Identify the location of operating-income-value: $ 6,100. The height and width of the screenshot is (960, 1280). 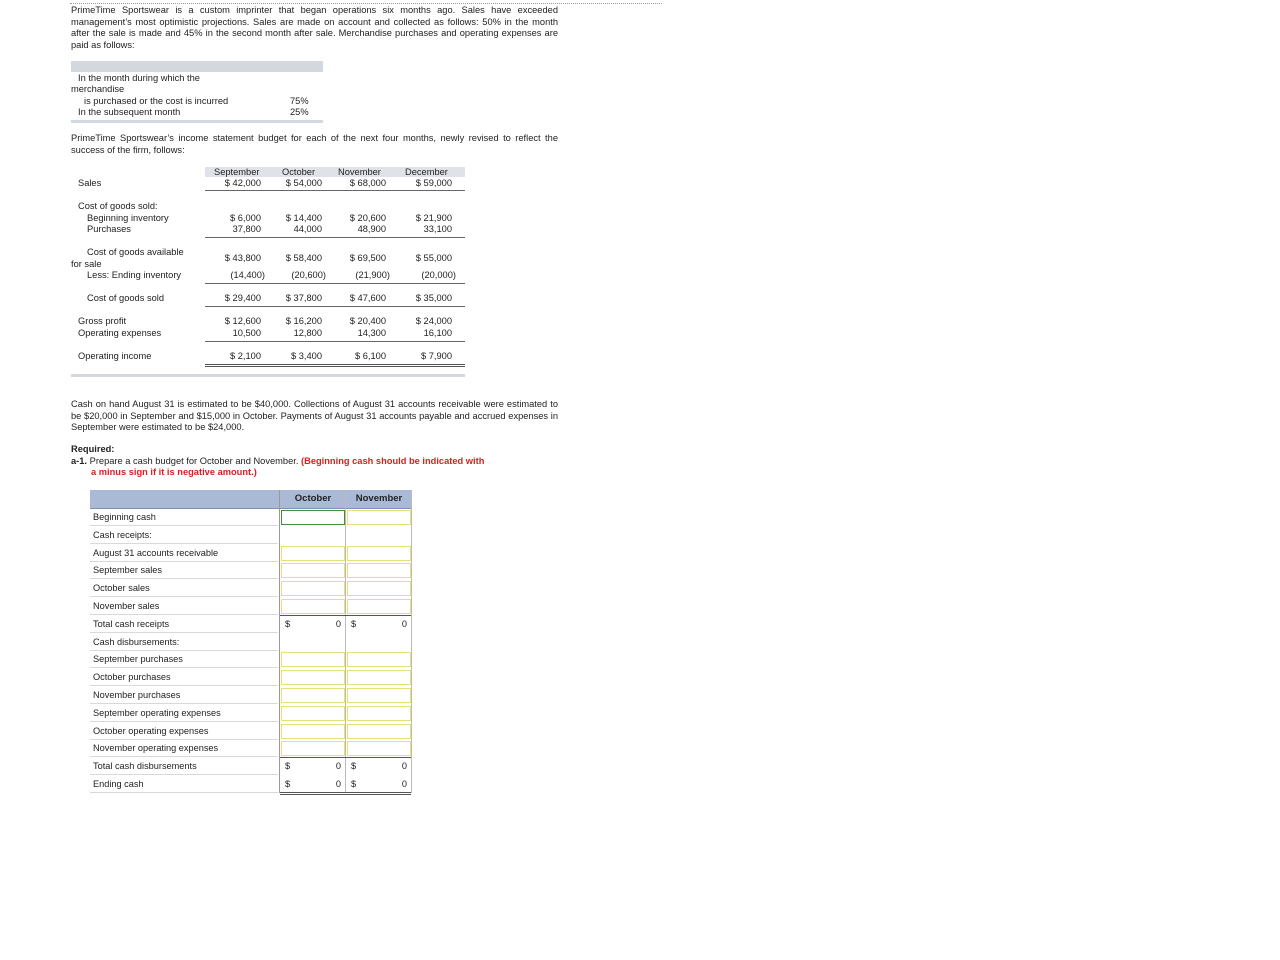
(370, 356).